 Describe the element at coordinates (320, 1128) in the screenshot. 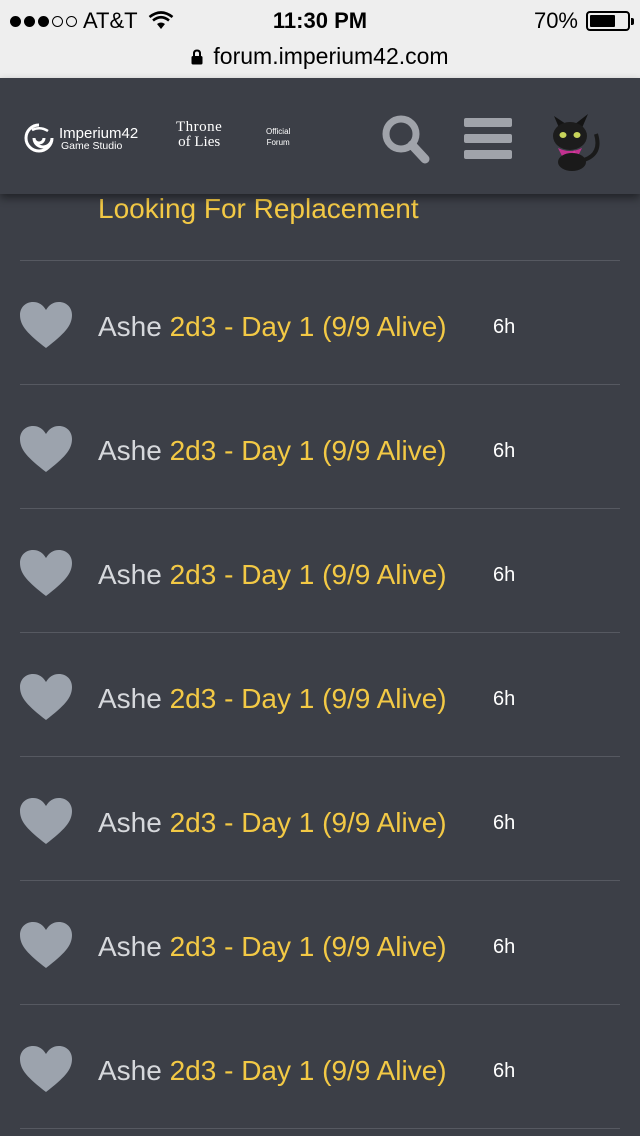

I see `divider` at that location.